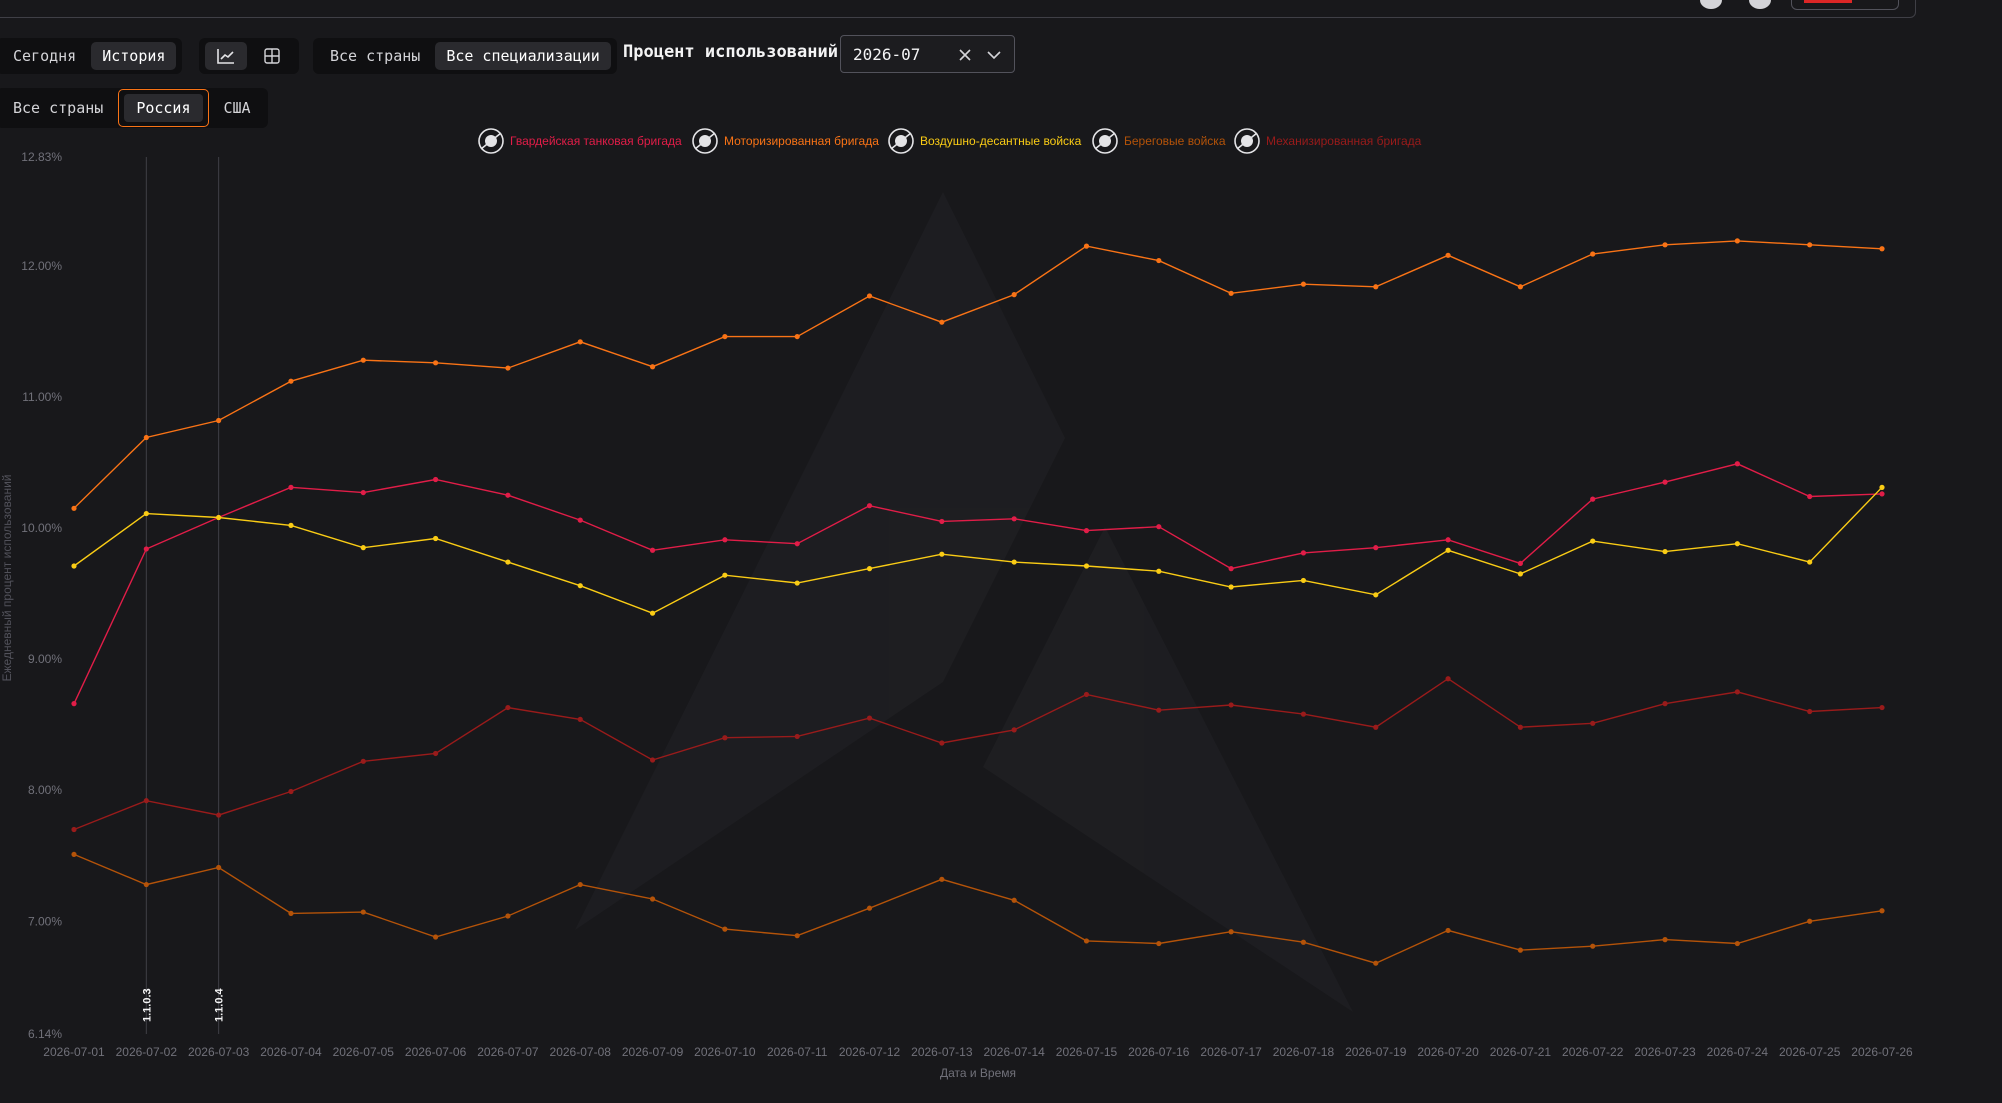 The image size is (2002, 1103). Describe the element at coordinates (58, 108) in the screenshot. I see `tab-country-all: Все страны` at that location.